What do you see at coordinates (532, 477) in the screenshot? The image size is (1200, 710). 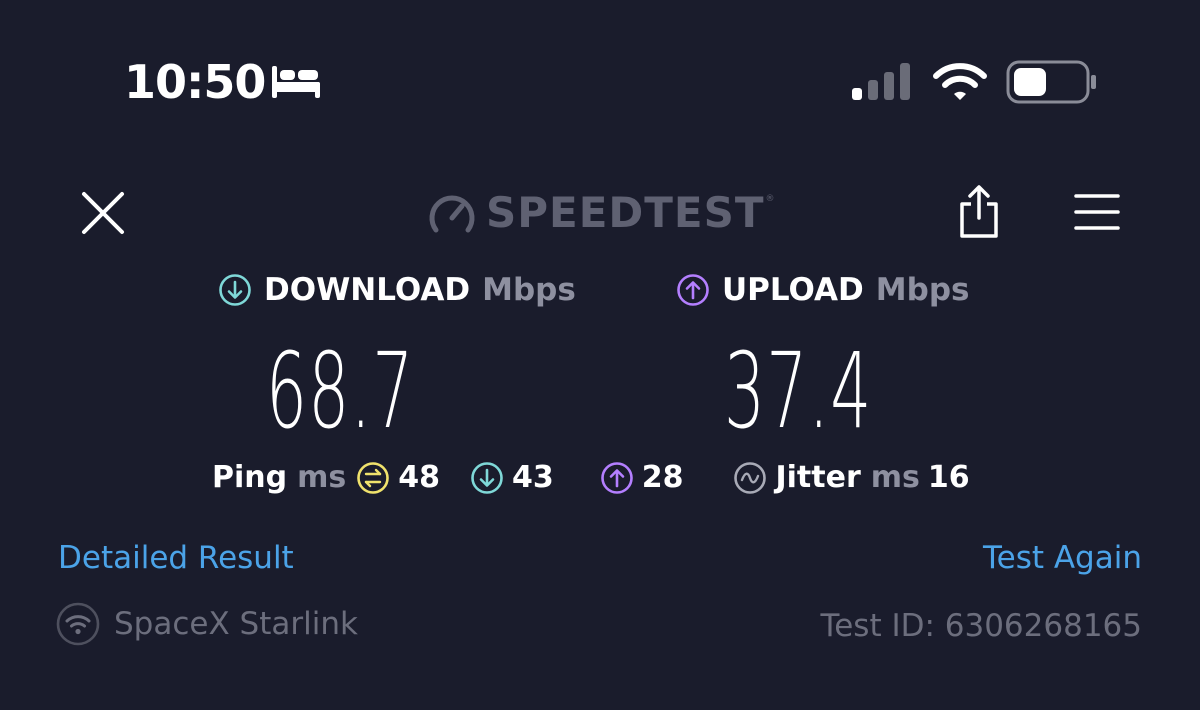 I see `download-ping-value: 43` at bounding box center [532, 477].